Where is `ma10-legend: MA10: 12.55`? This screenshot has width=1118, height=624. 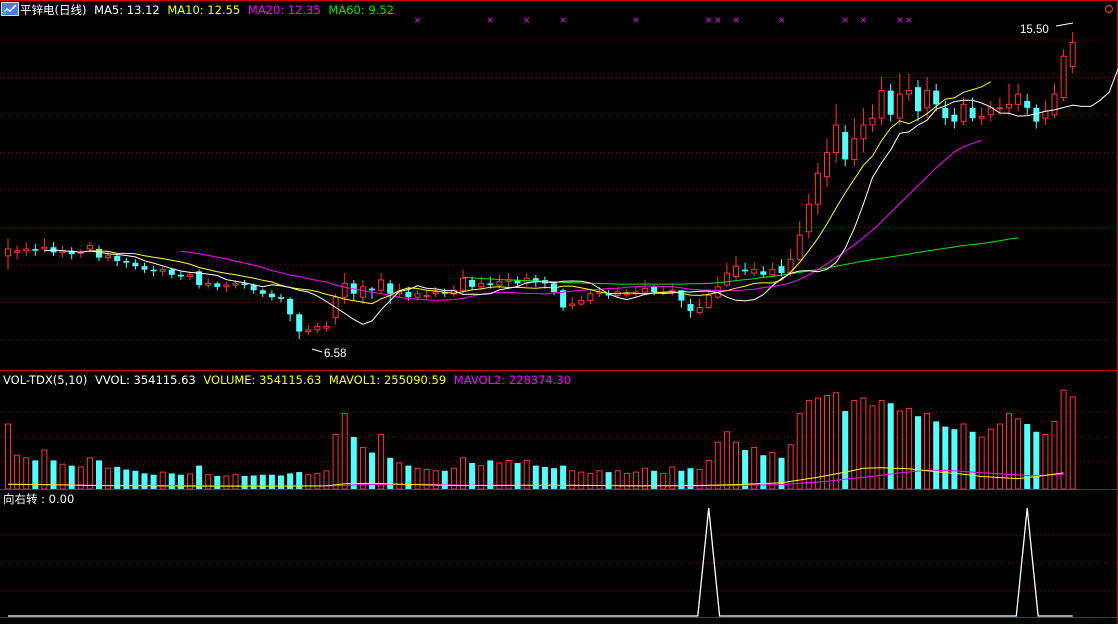 ma10-legend: MA10: 12.55 is located at coordinates (204, 10).